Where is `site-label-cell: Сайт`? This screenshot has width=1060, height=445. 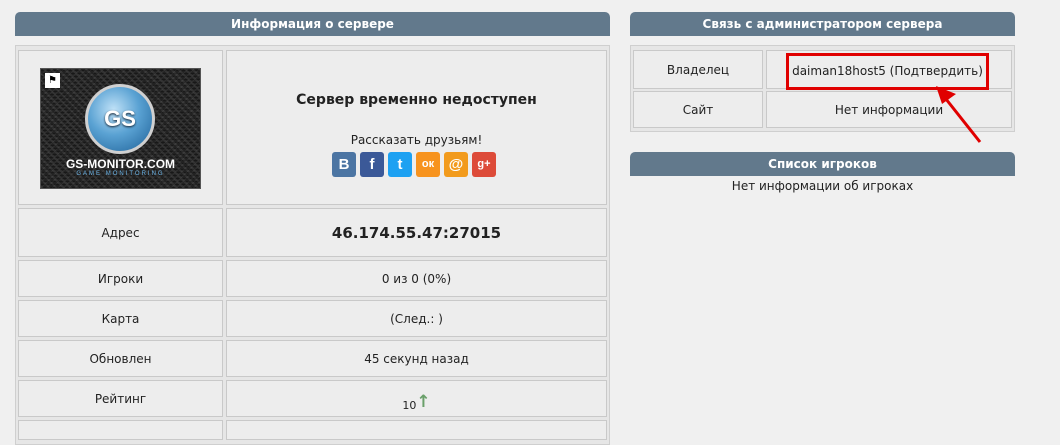
site-label-cell: Сайт is located at coordinates (698, 109).